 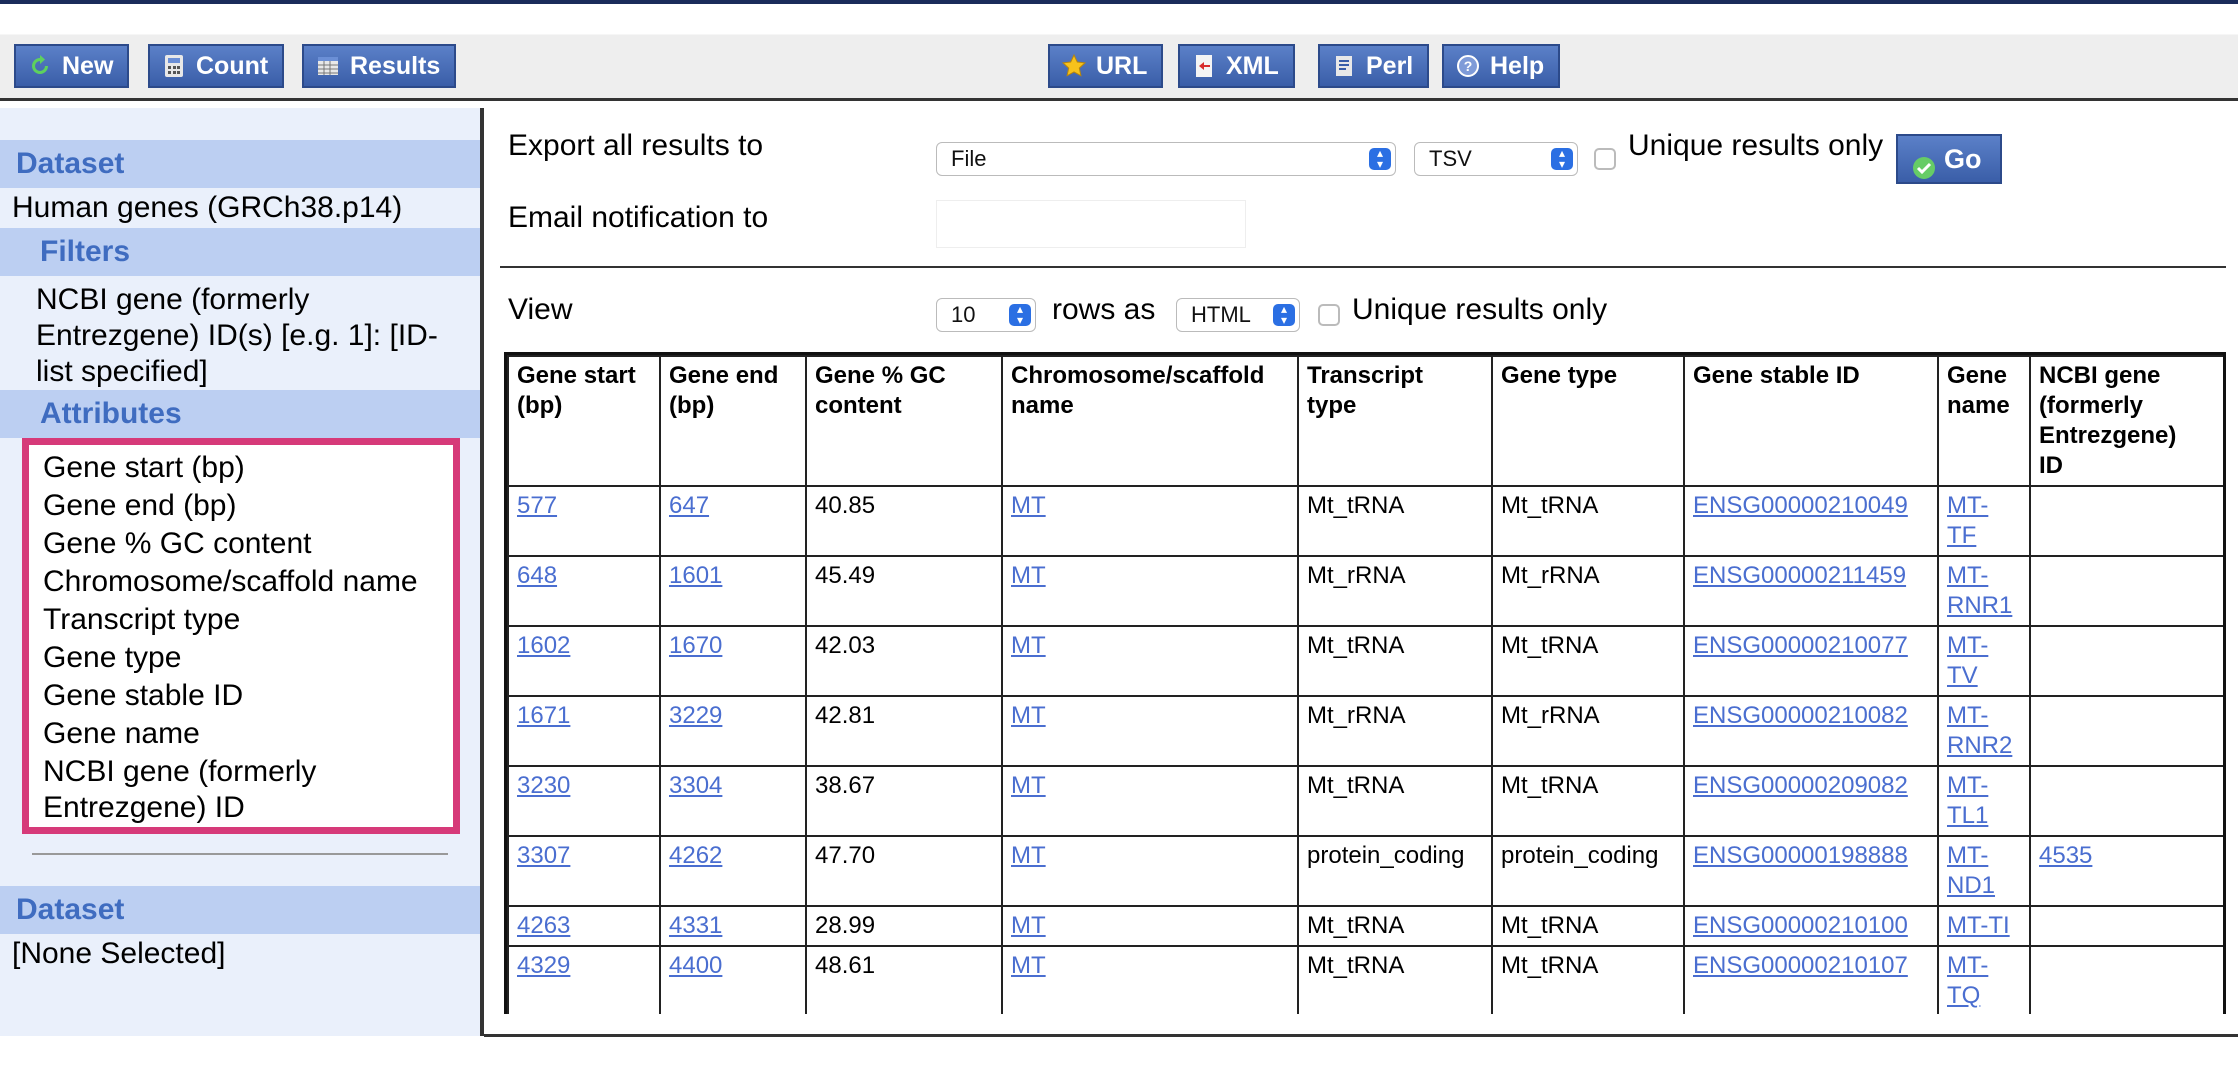 I want to click on table-cell: 48.61, so click(x=904, y=979).